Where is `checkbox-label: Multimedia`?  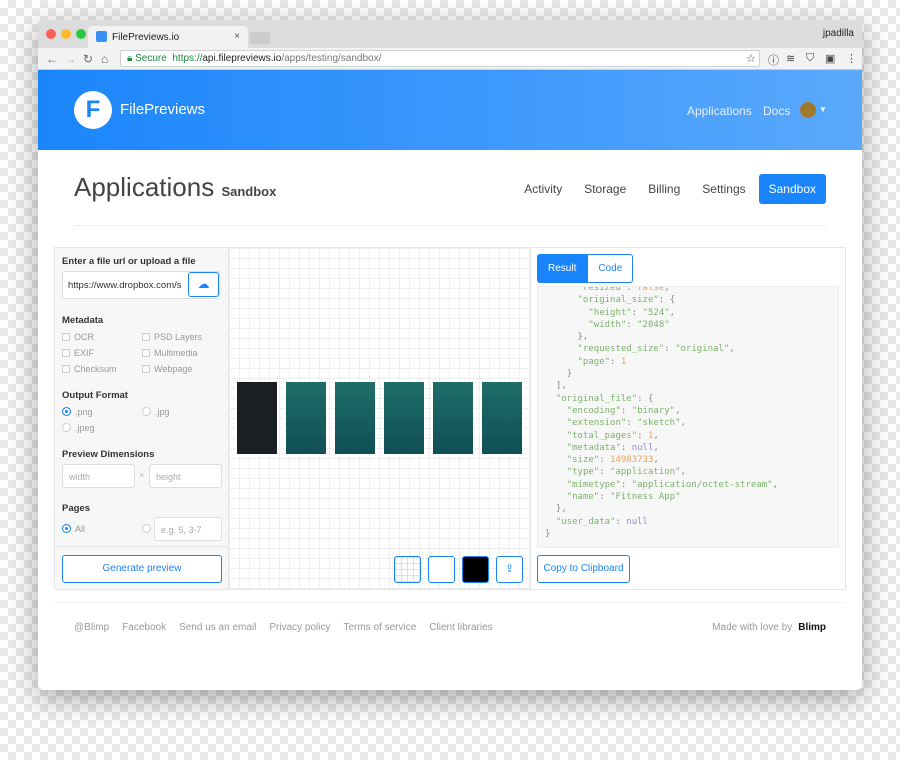 checkbox-label: Multimedia is located at coordinates (176, 353).